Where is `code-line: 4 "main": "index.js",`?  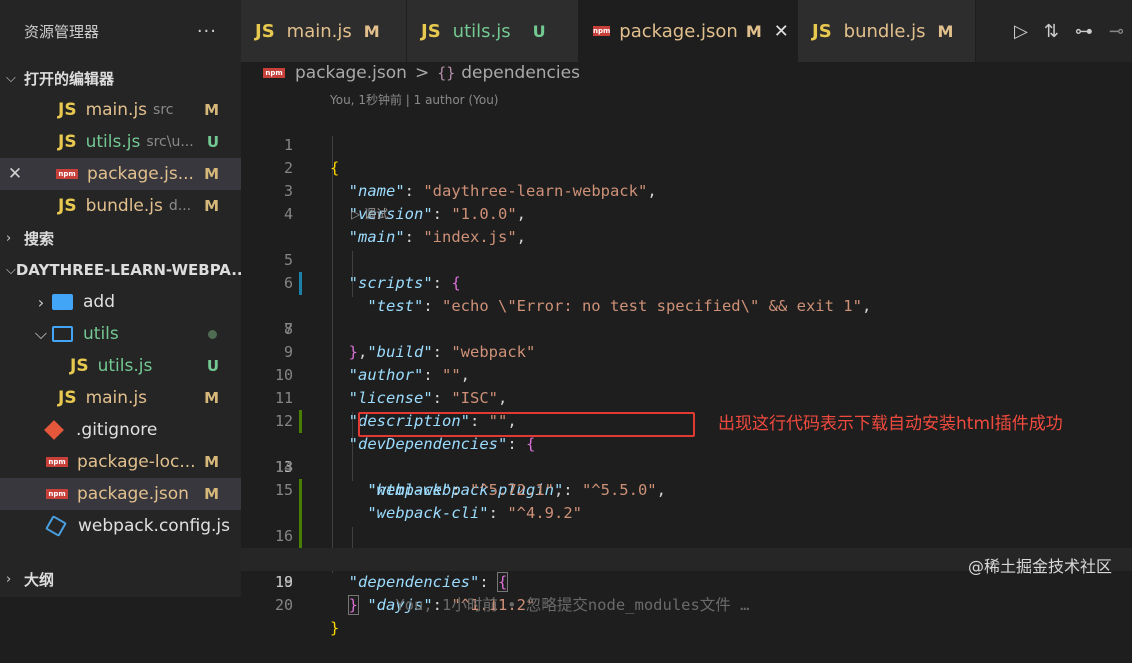 code-line: 4 "main": "index.js", is located at coordinates (686, 213).